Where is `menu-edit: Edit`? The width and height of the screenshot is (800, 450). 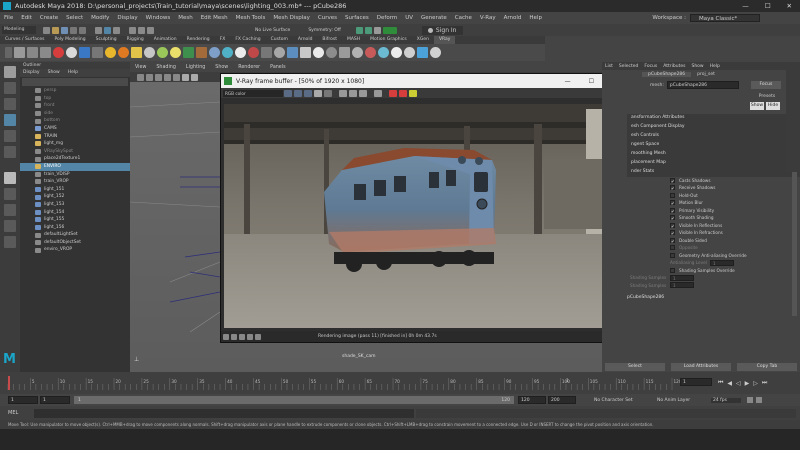
menu-edit: Edit is located at coordinates (26, 18).